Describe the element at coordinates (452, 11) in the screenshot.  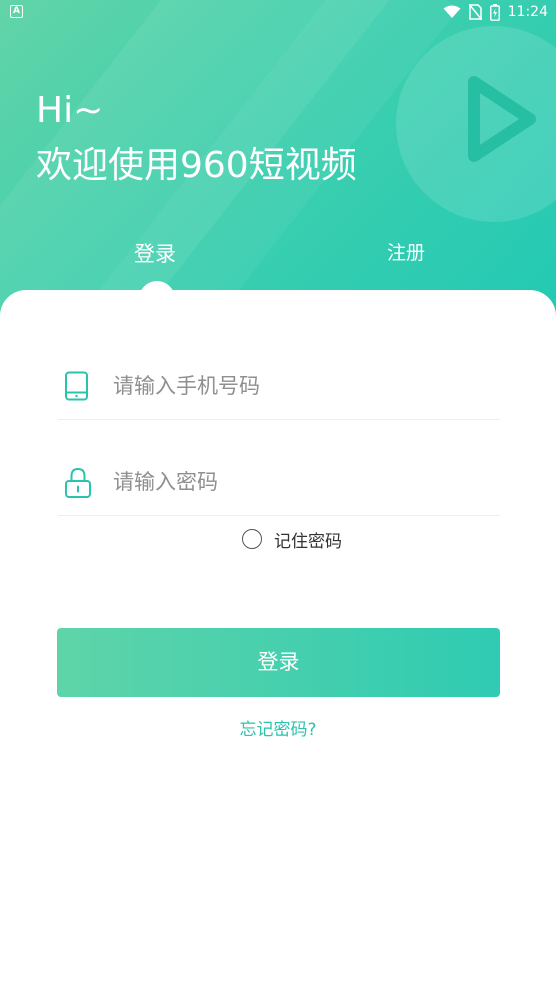
I see `wifi-icon` at that location.